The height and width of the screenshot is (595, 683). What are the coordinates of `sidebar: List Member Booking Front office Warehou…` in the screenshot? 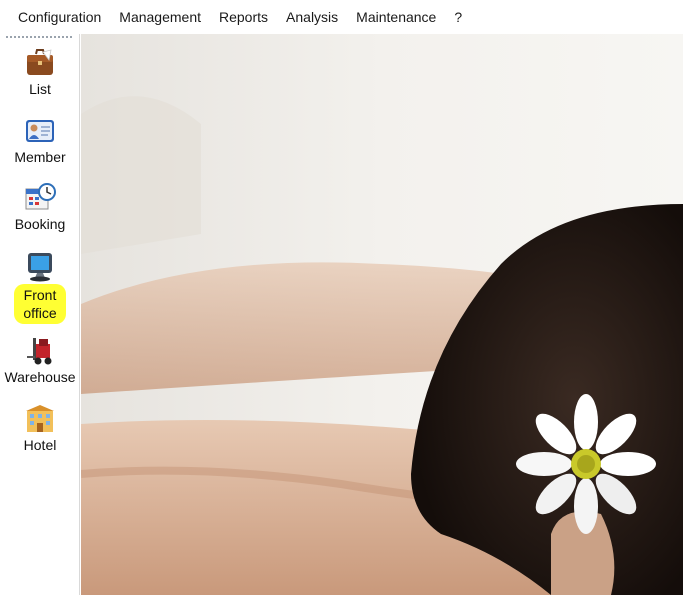 It's located at (40, 314).